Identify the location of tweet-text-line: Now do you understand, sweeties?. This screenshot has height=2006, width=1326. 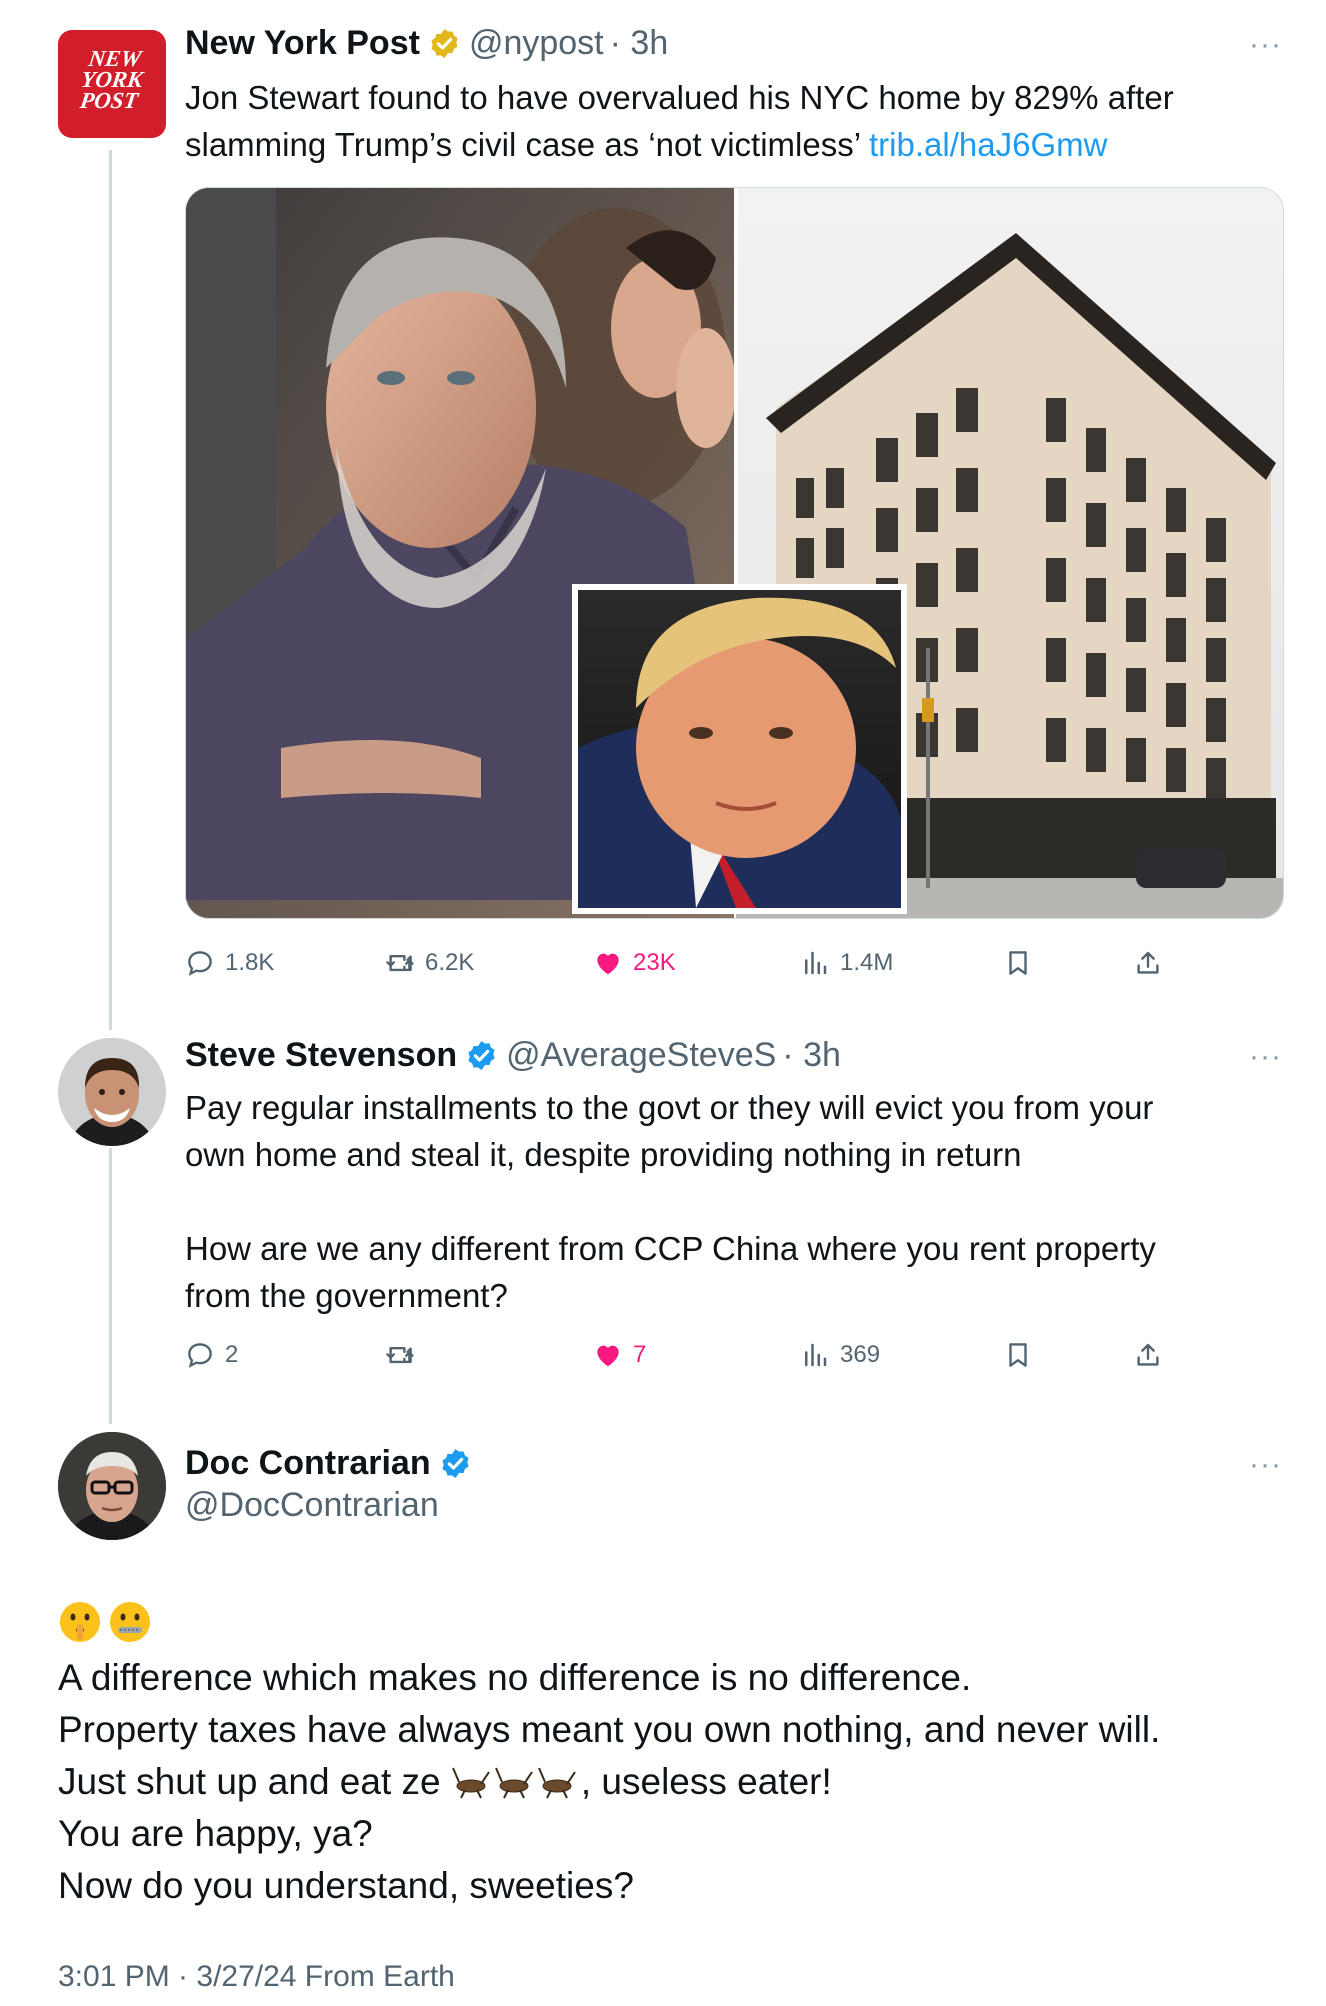
(346, 1885).